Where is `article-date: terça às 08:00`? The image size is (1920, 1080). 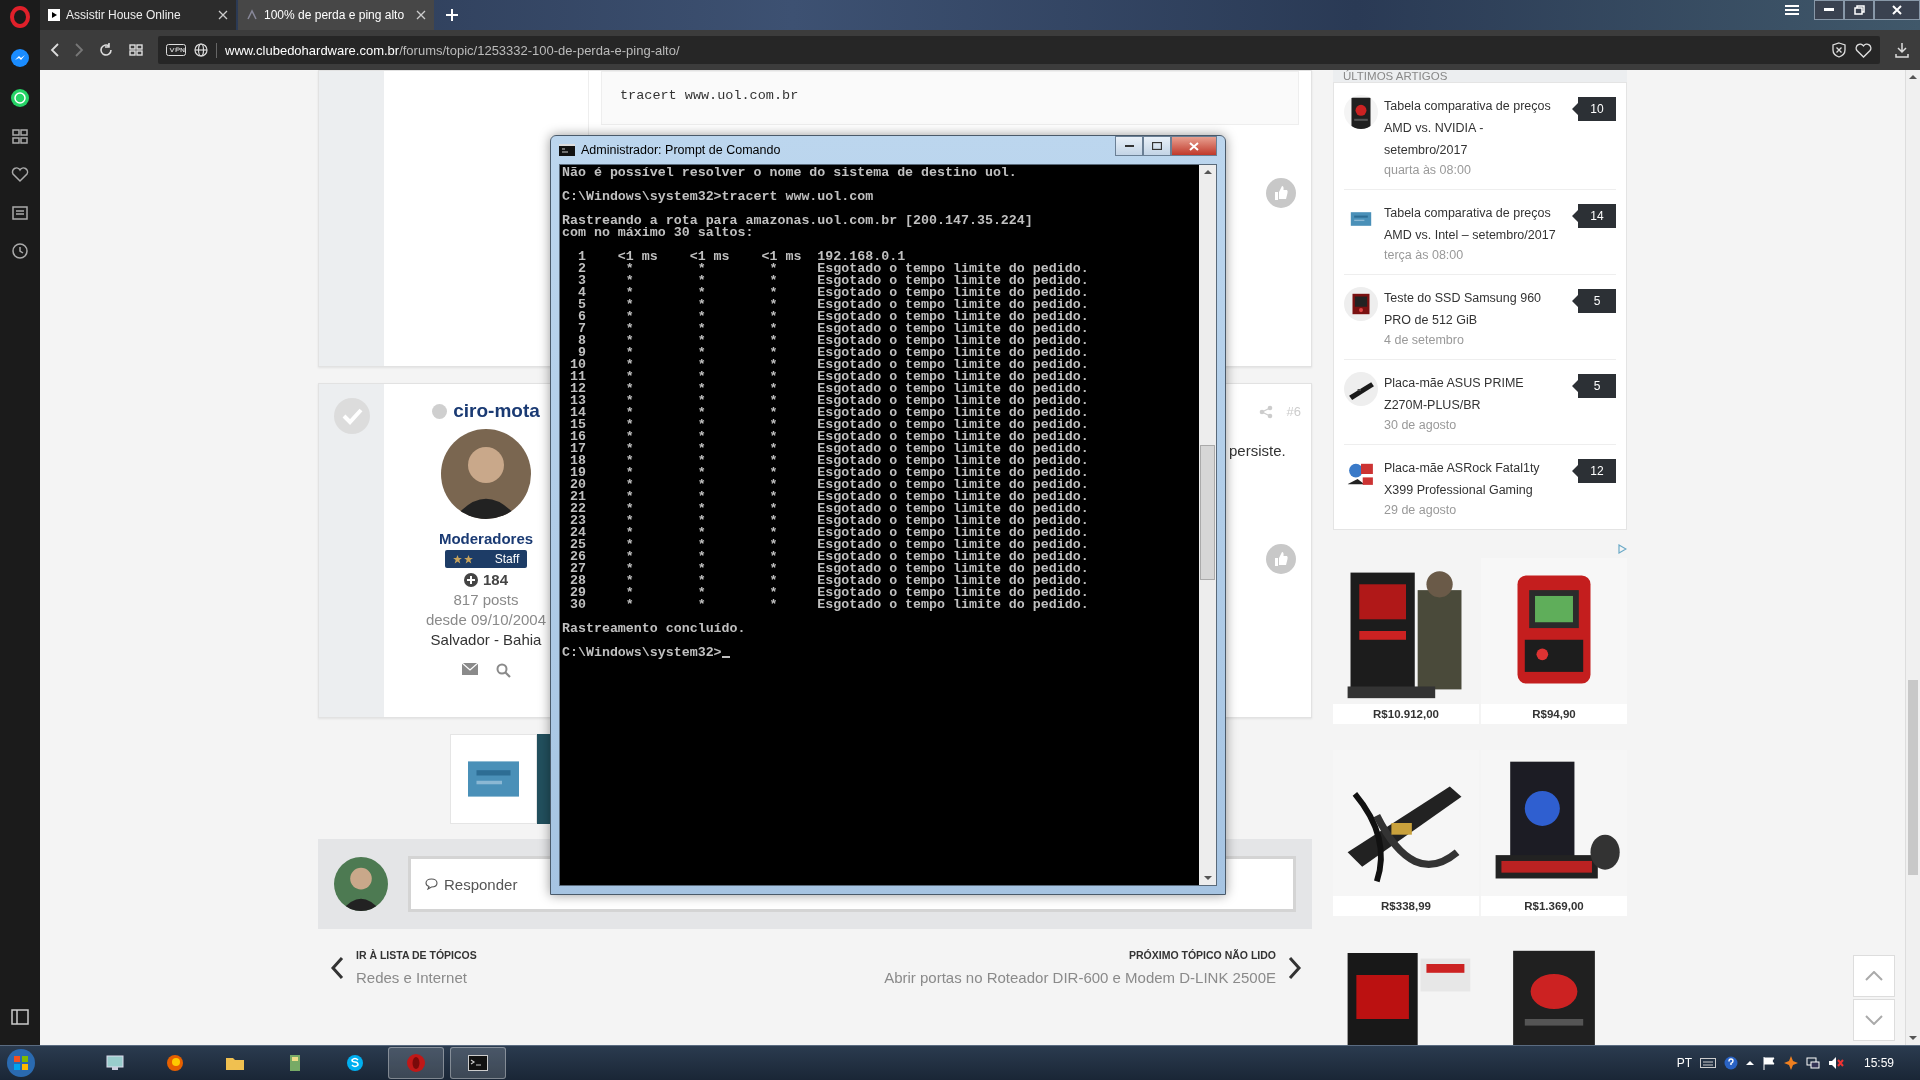 article-date: terça às 08:00 is located at coordinates (1424, 255).